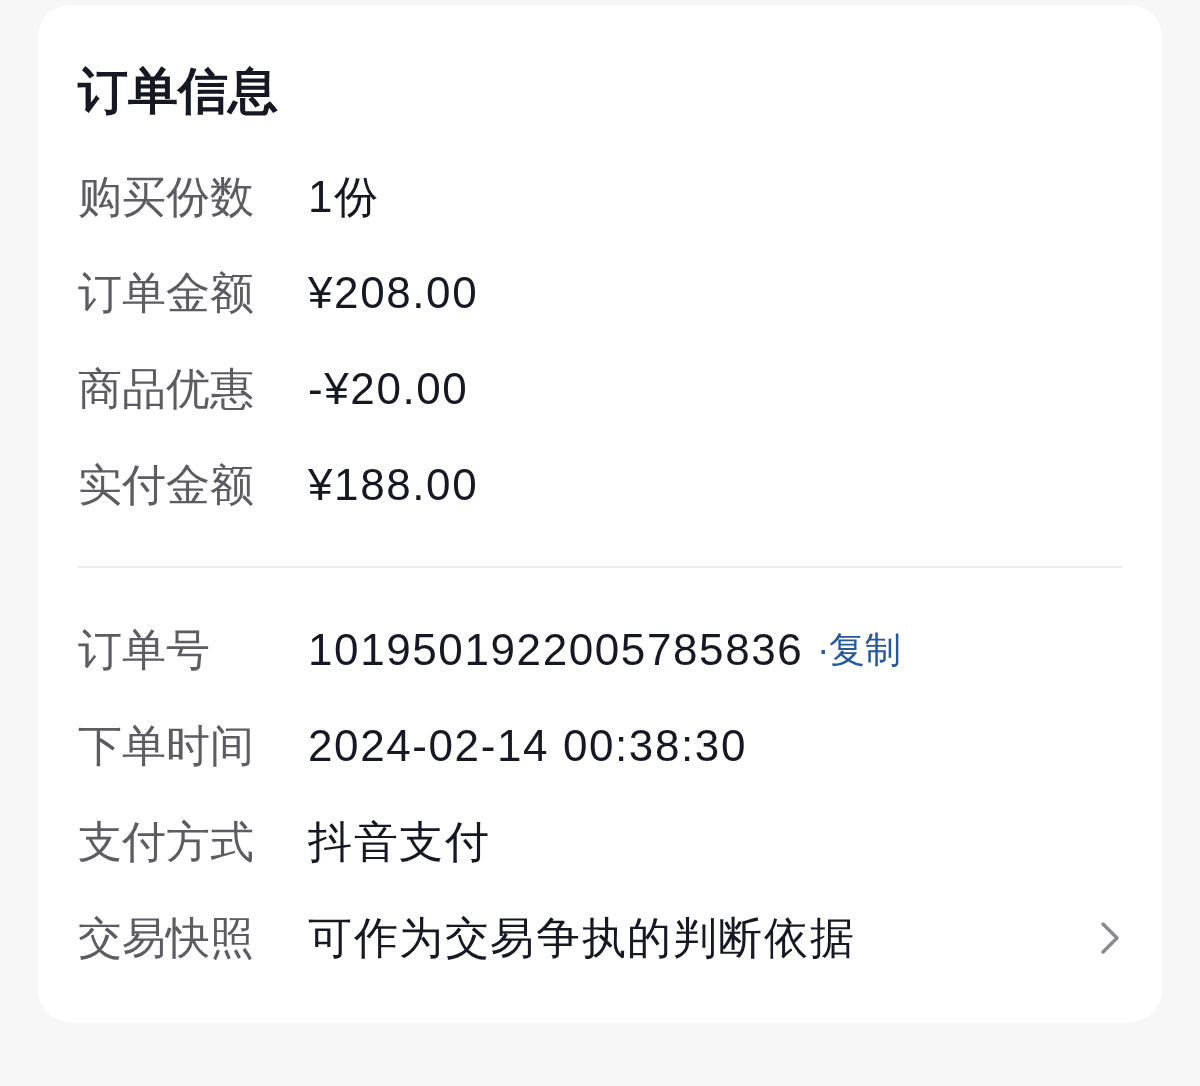 This screenshot has height=1086, width=1200. I want to click on field-label: 下单时间, so click(166, 746).